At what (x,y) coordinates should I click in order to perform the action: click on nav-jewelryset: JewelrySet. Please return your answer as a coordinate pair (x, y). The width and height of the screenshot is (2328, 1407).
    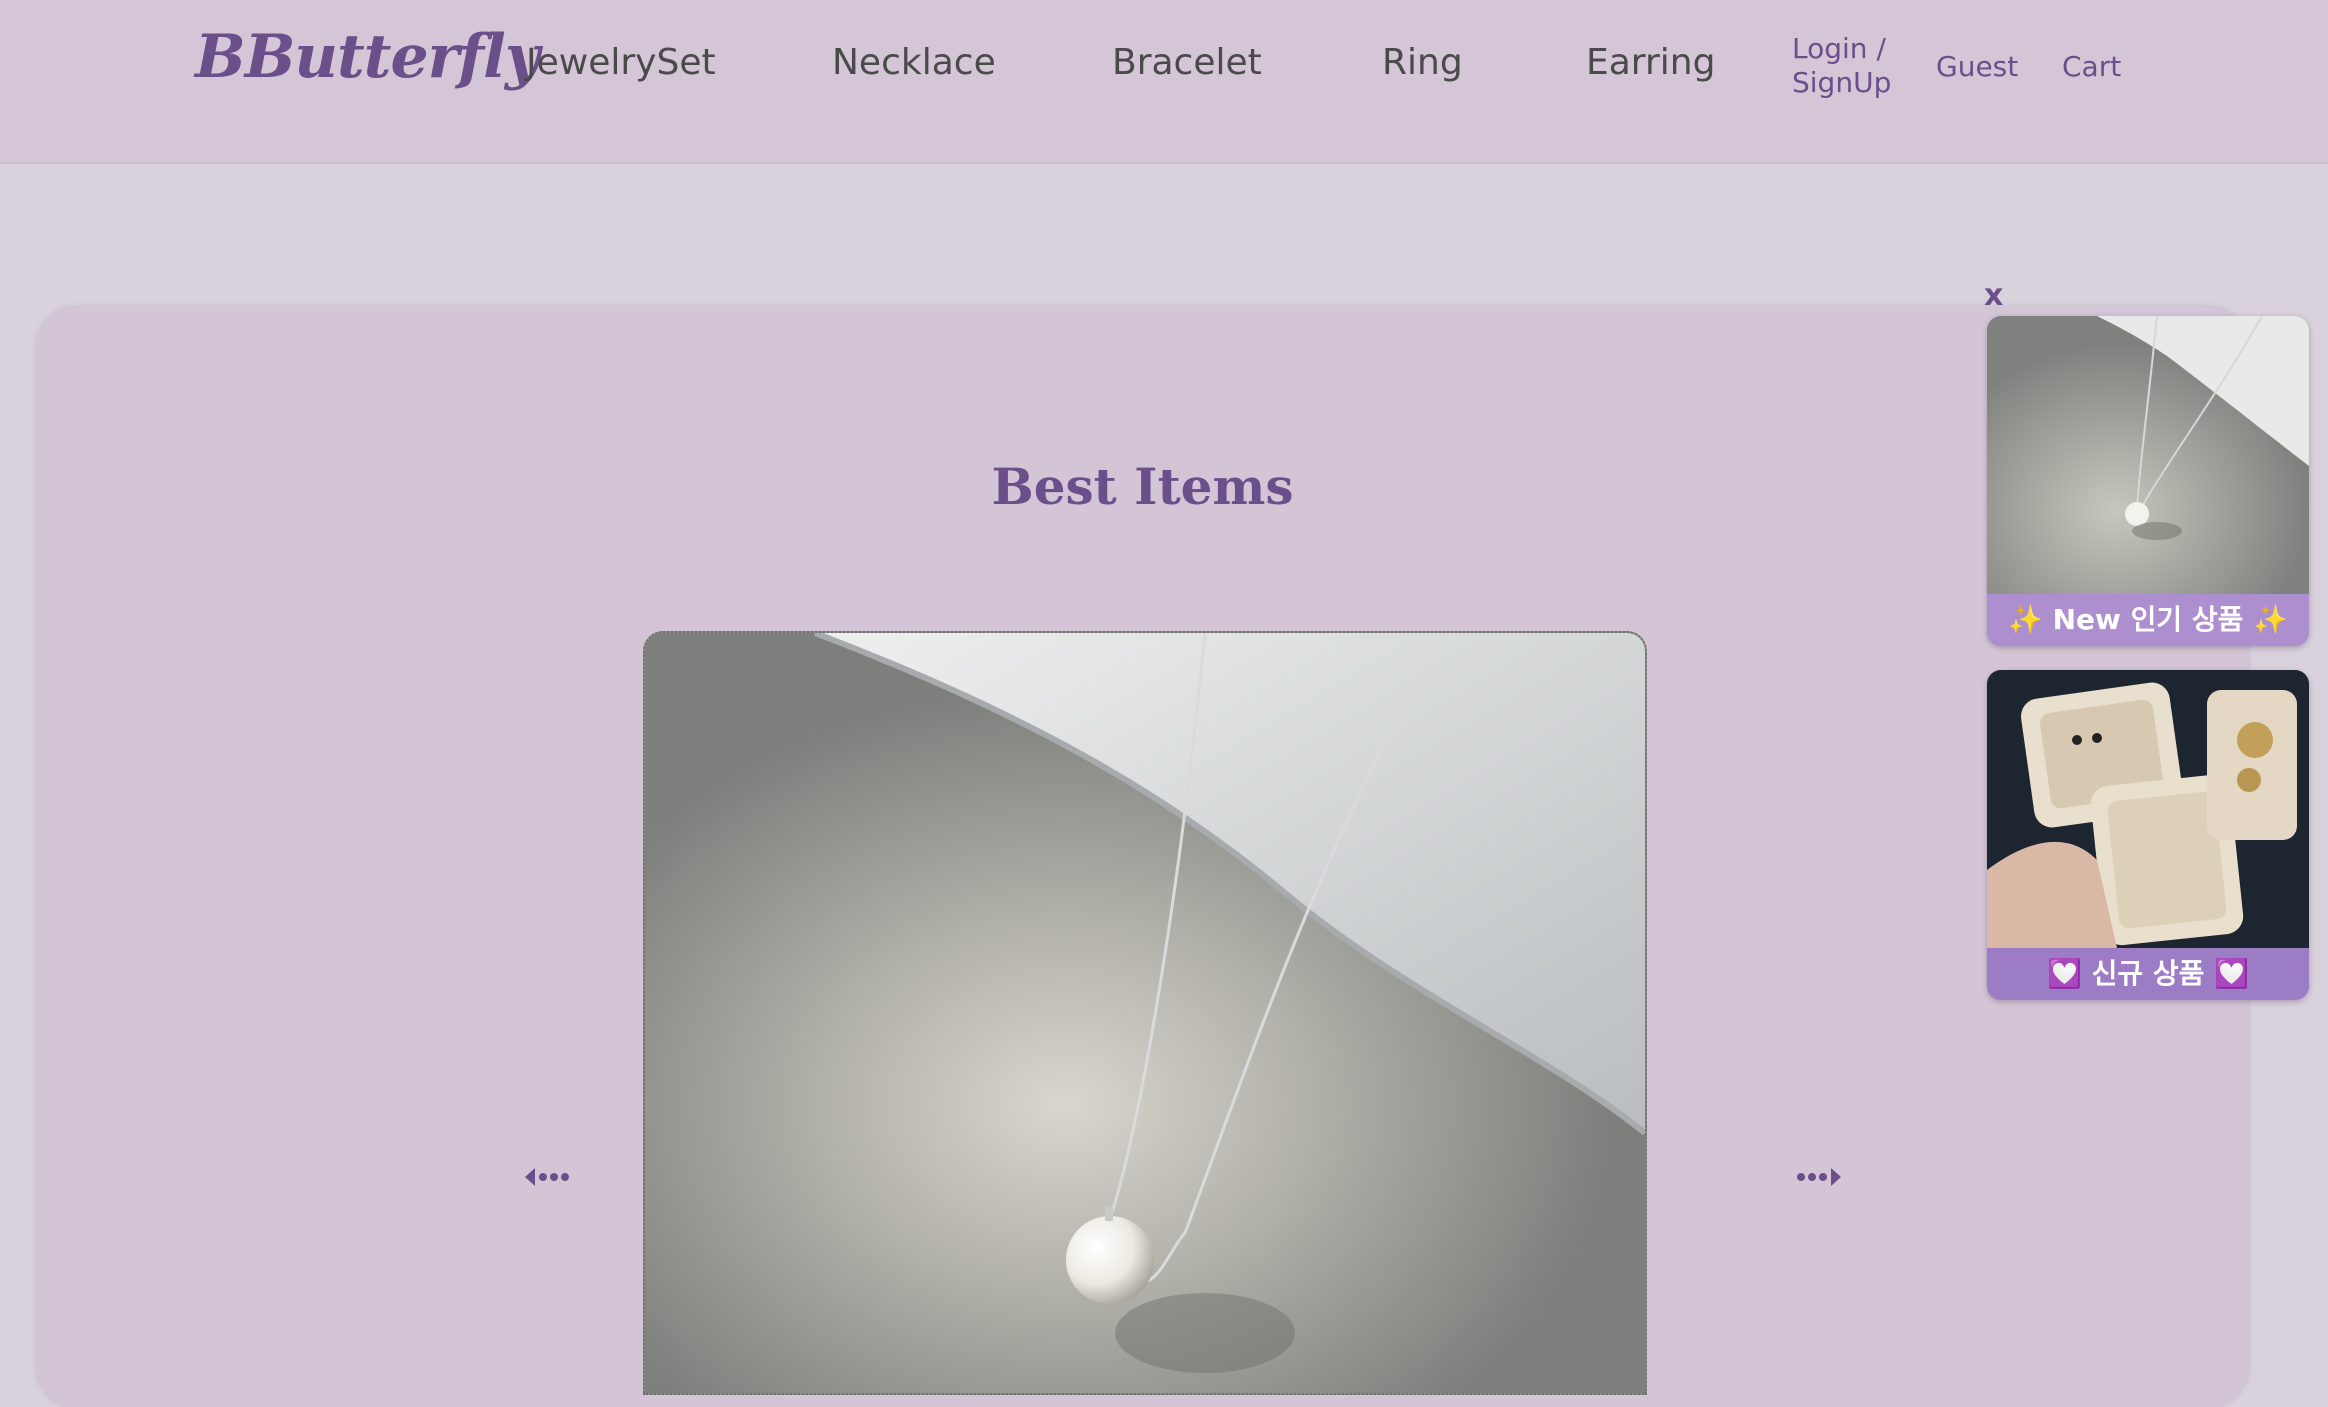
    Looking at the image, I should click on (621, 62).